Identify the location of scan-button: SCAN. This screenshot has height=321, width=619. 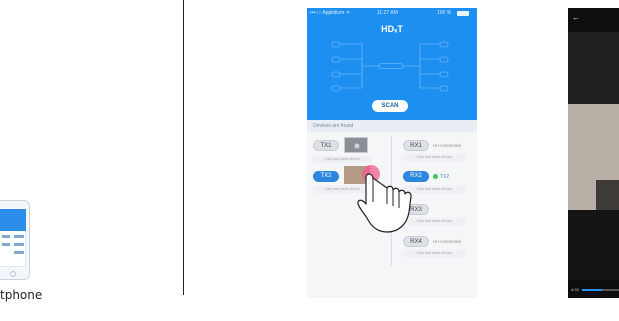
(390, 106).